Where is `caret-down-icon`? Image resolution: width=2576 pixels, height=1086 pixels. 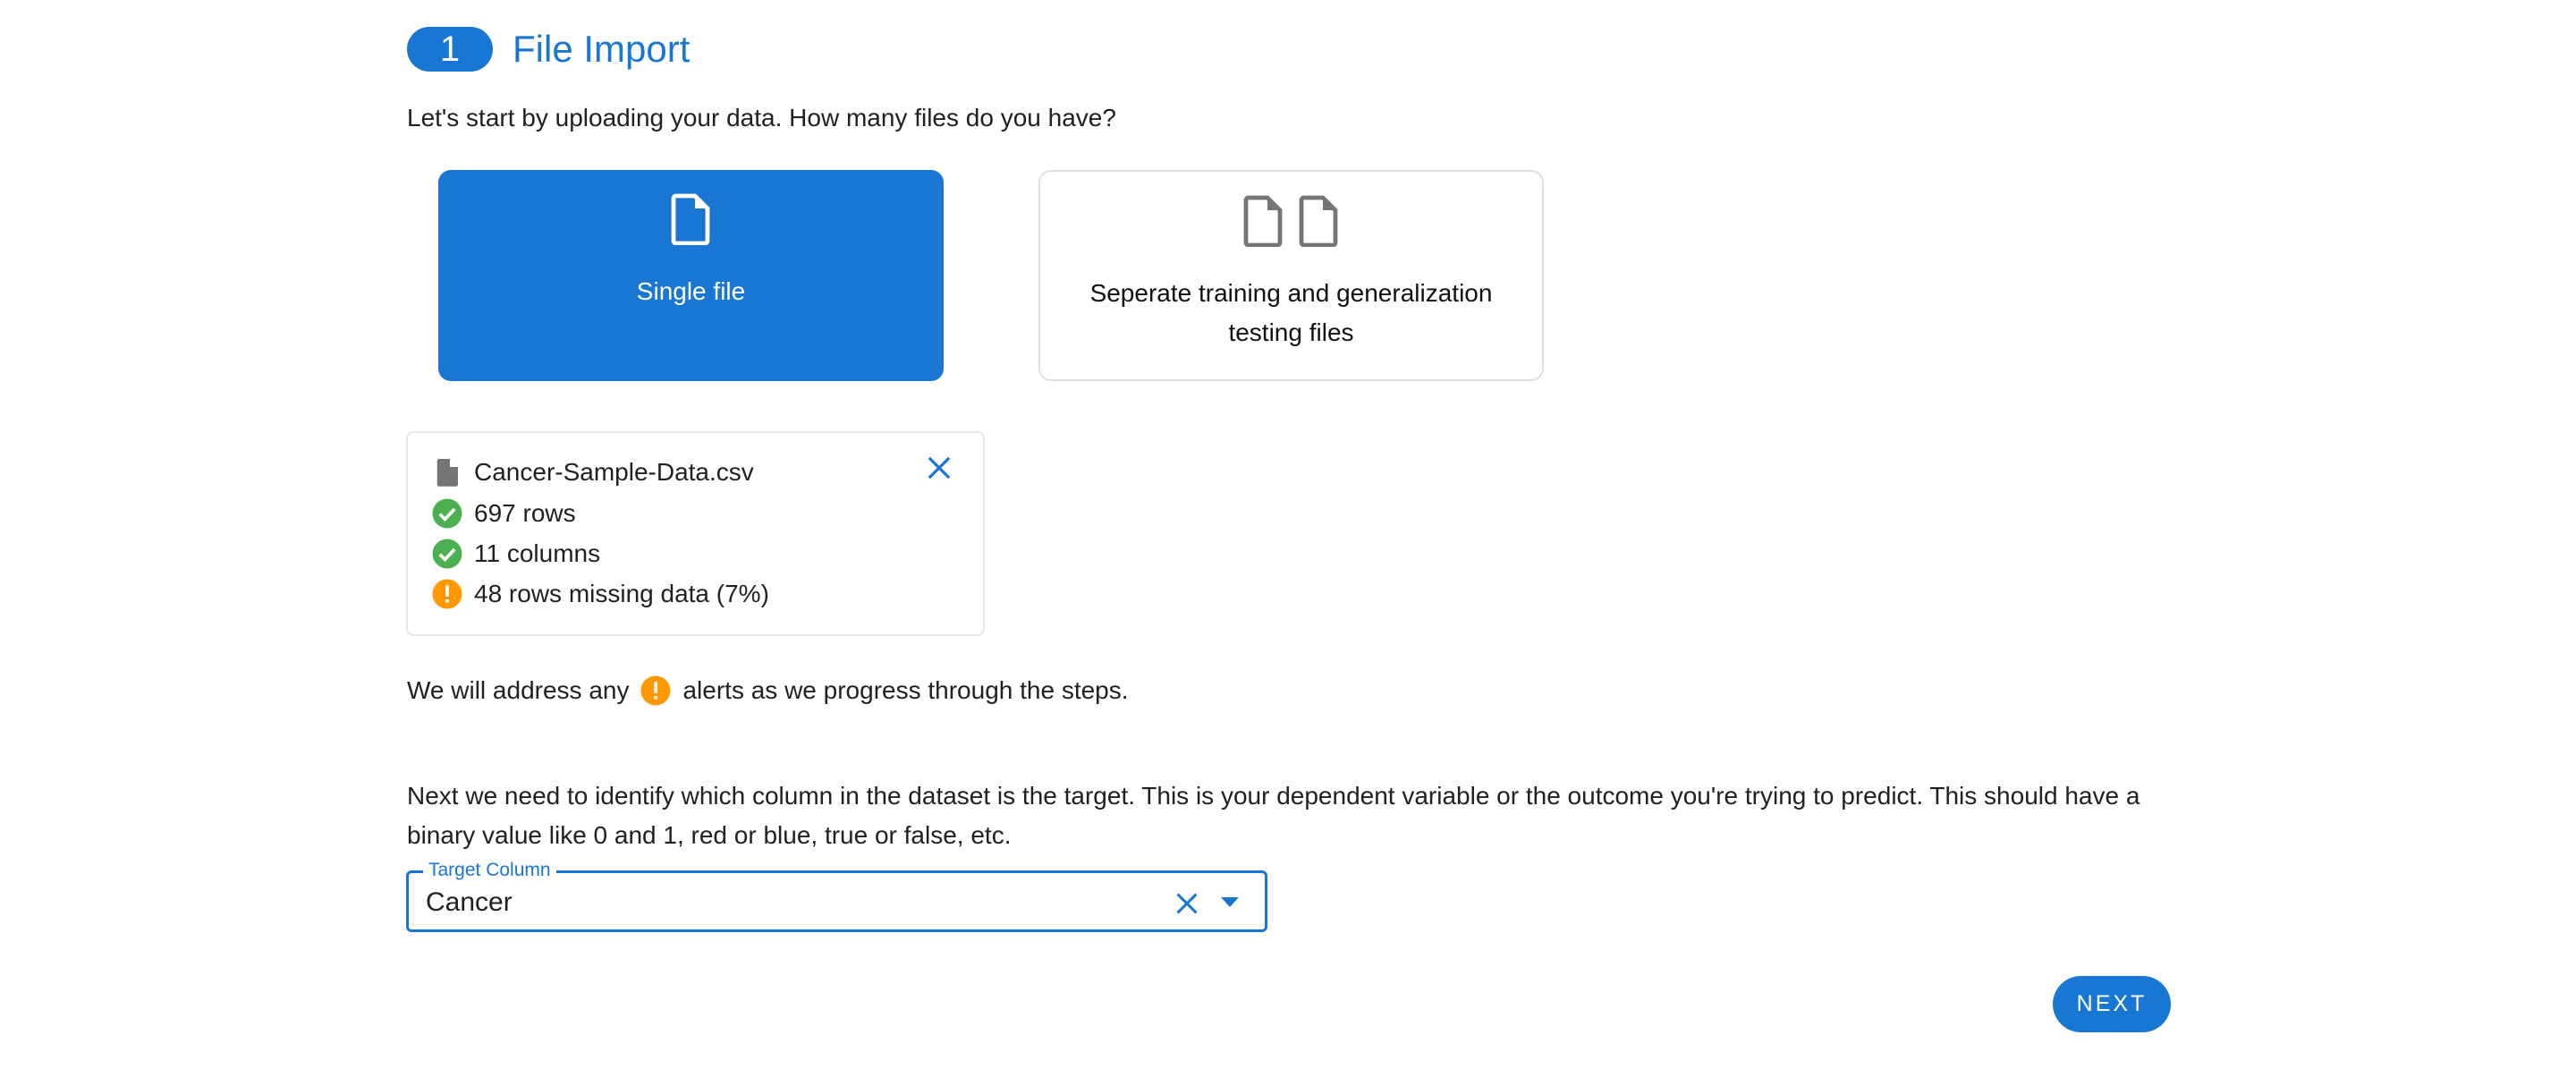 caret-down-icon is located at coordinates (1230, 902).